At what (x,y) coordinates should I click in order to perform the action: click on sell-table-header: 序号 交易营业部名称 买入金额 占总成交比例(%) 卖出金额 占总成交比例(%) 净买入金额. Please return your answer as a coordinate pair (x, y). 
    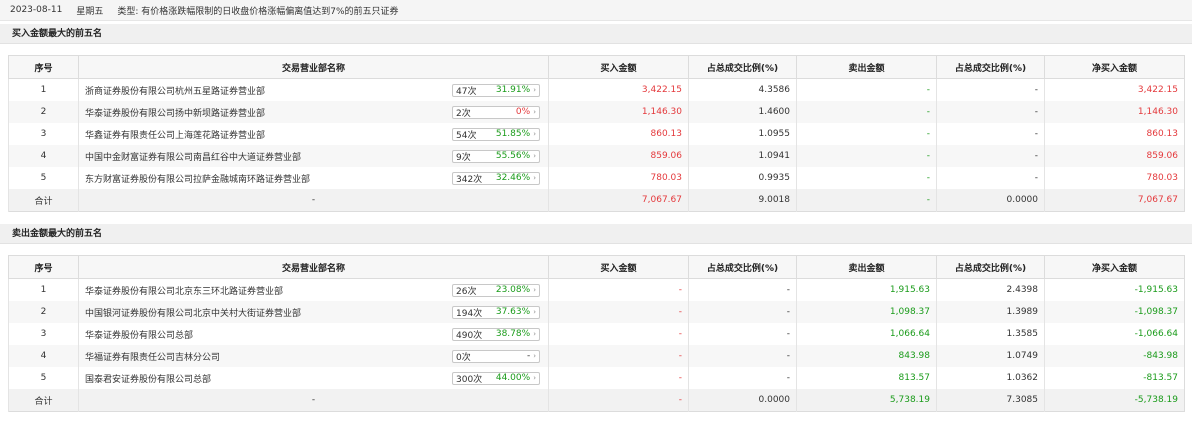
    Looking at the image, I should click on (596, 267).